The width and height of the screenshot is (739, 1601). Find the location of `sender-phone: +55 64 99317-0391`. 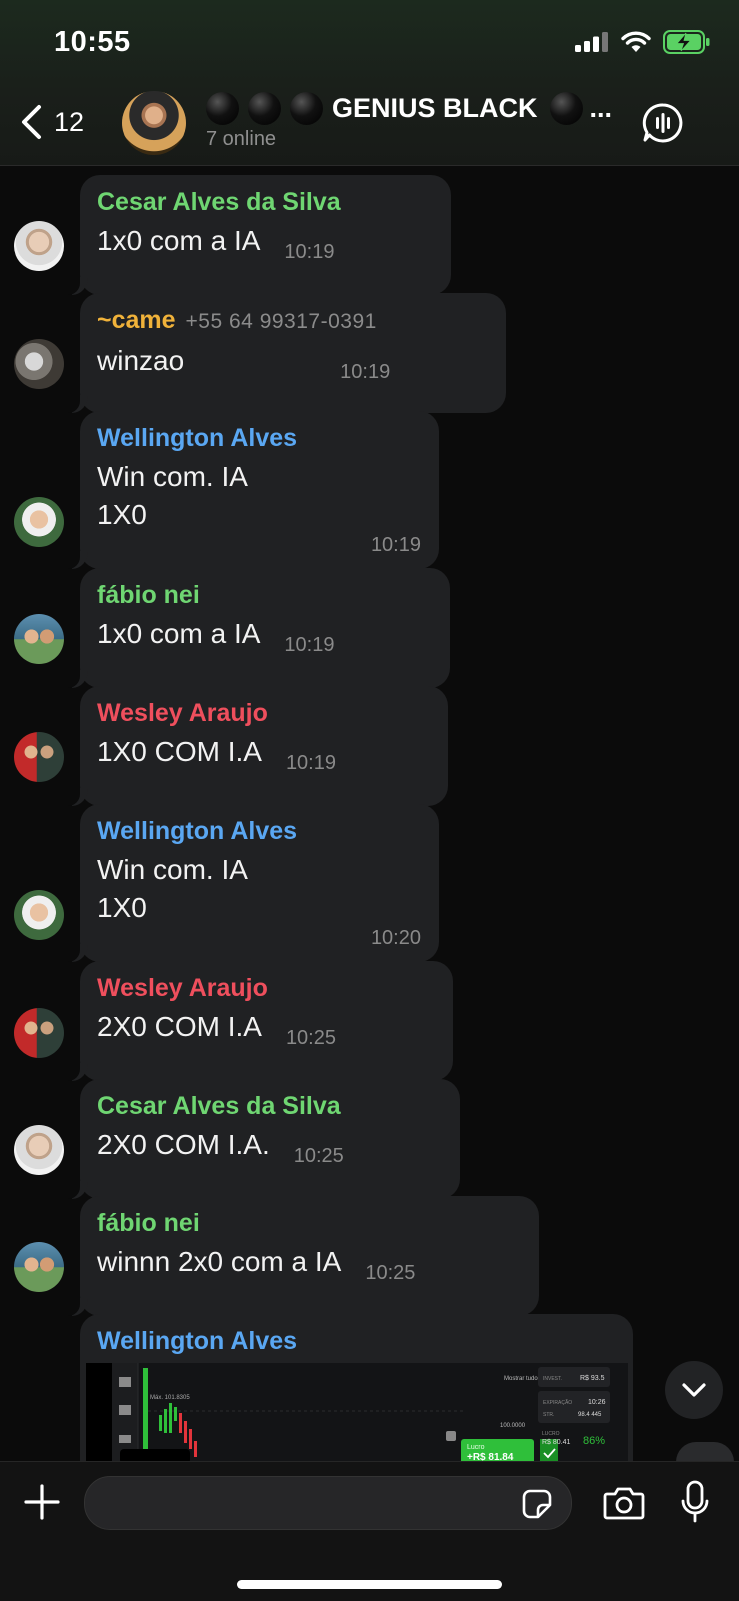

sender-phone: +55 64 99317-0391 is located at coordinates (281, 321).